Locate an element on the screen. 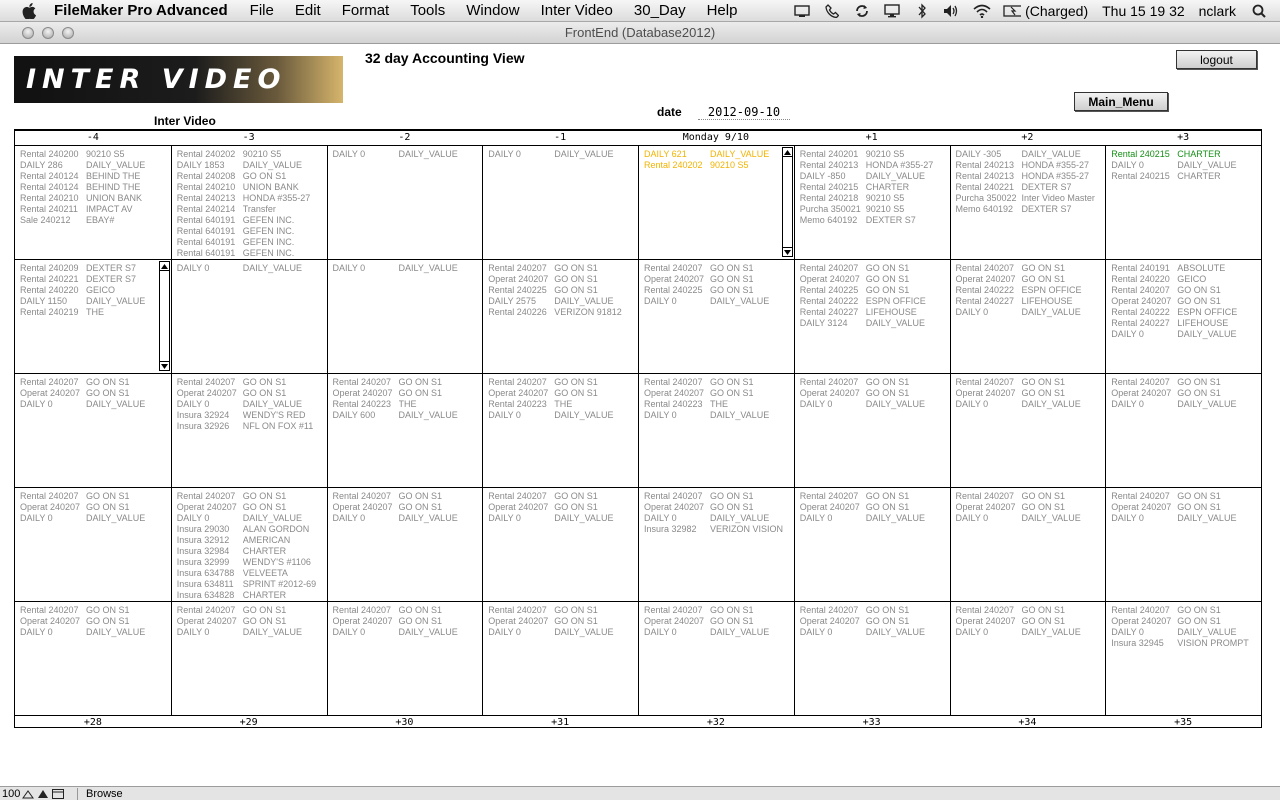  menu-clock: Thu 15 19 32 is located at coordinates (1143, 11).